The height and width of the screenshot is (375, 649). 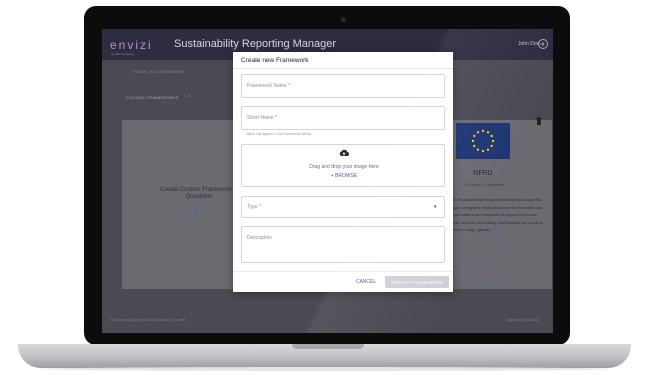 What do you see at coordinates (260, 238) in the screenshot?
I see `description-label: Description` at bounding box center [260, 238].